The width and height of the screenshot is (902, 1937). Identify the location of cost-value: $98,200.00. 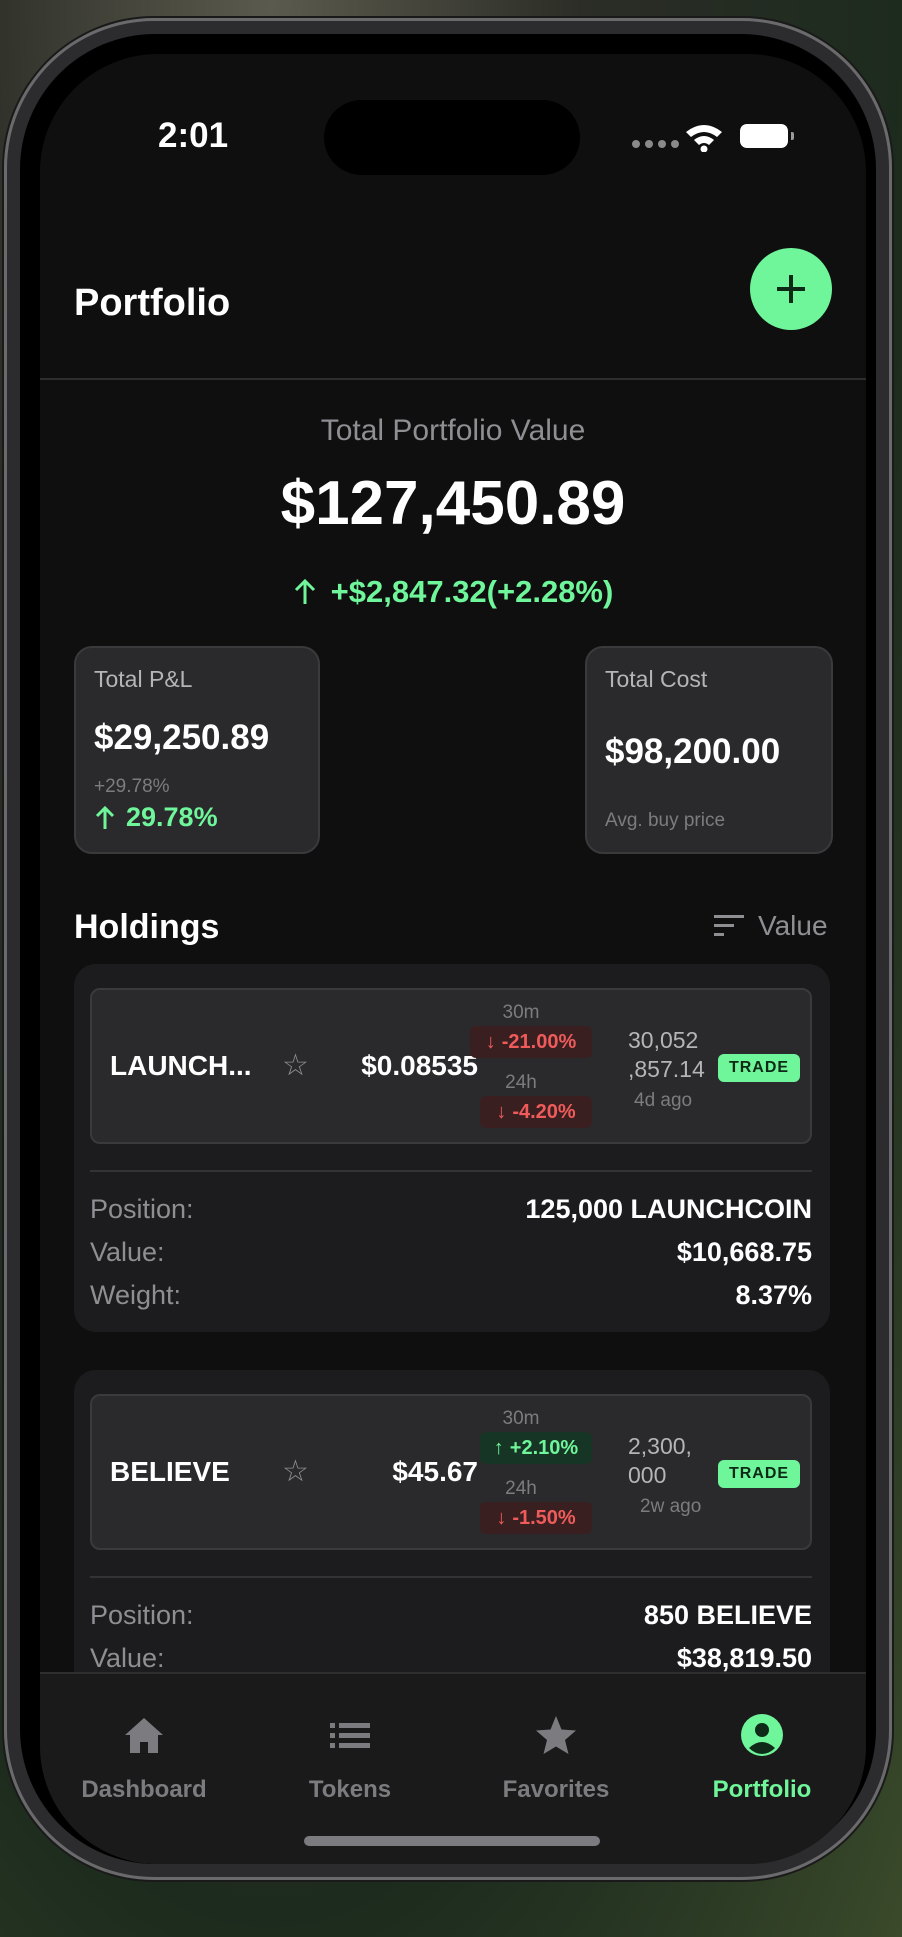
(693, 751).